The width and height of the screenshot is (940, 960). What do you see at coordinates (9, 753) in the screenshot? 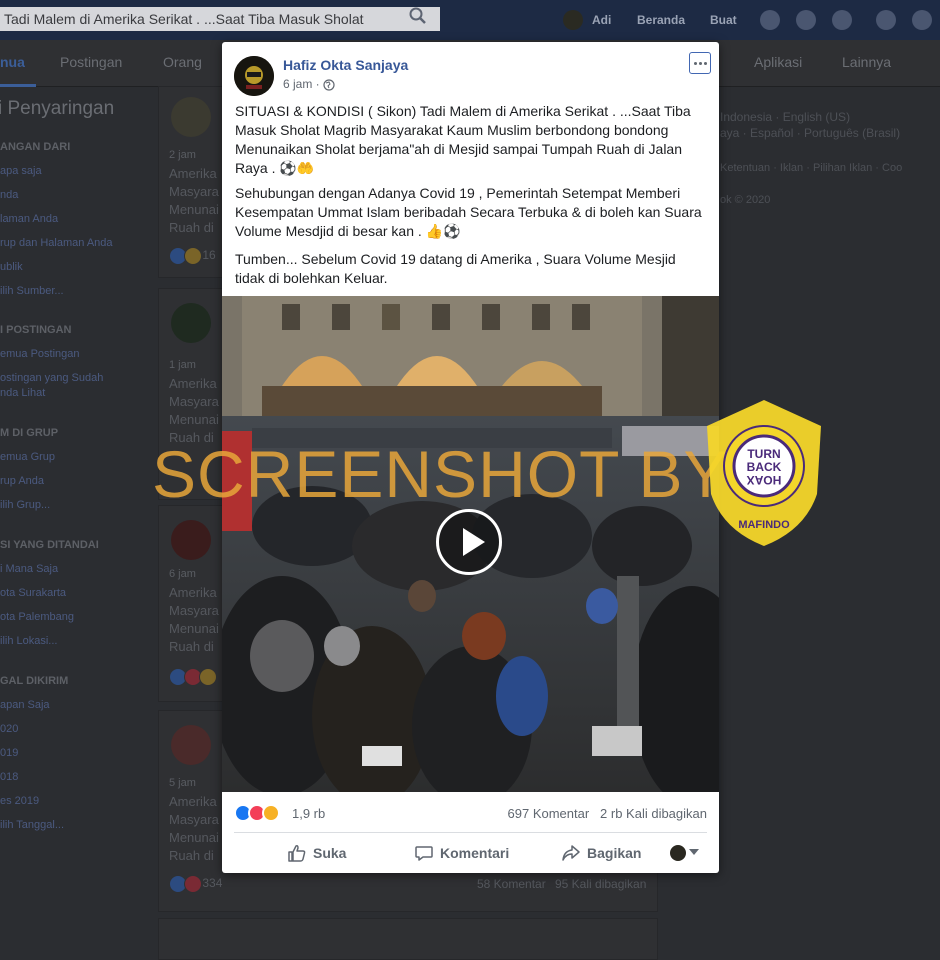
I see `filter-item: 019` at bounding box center [9, 753].